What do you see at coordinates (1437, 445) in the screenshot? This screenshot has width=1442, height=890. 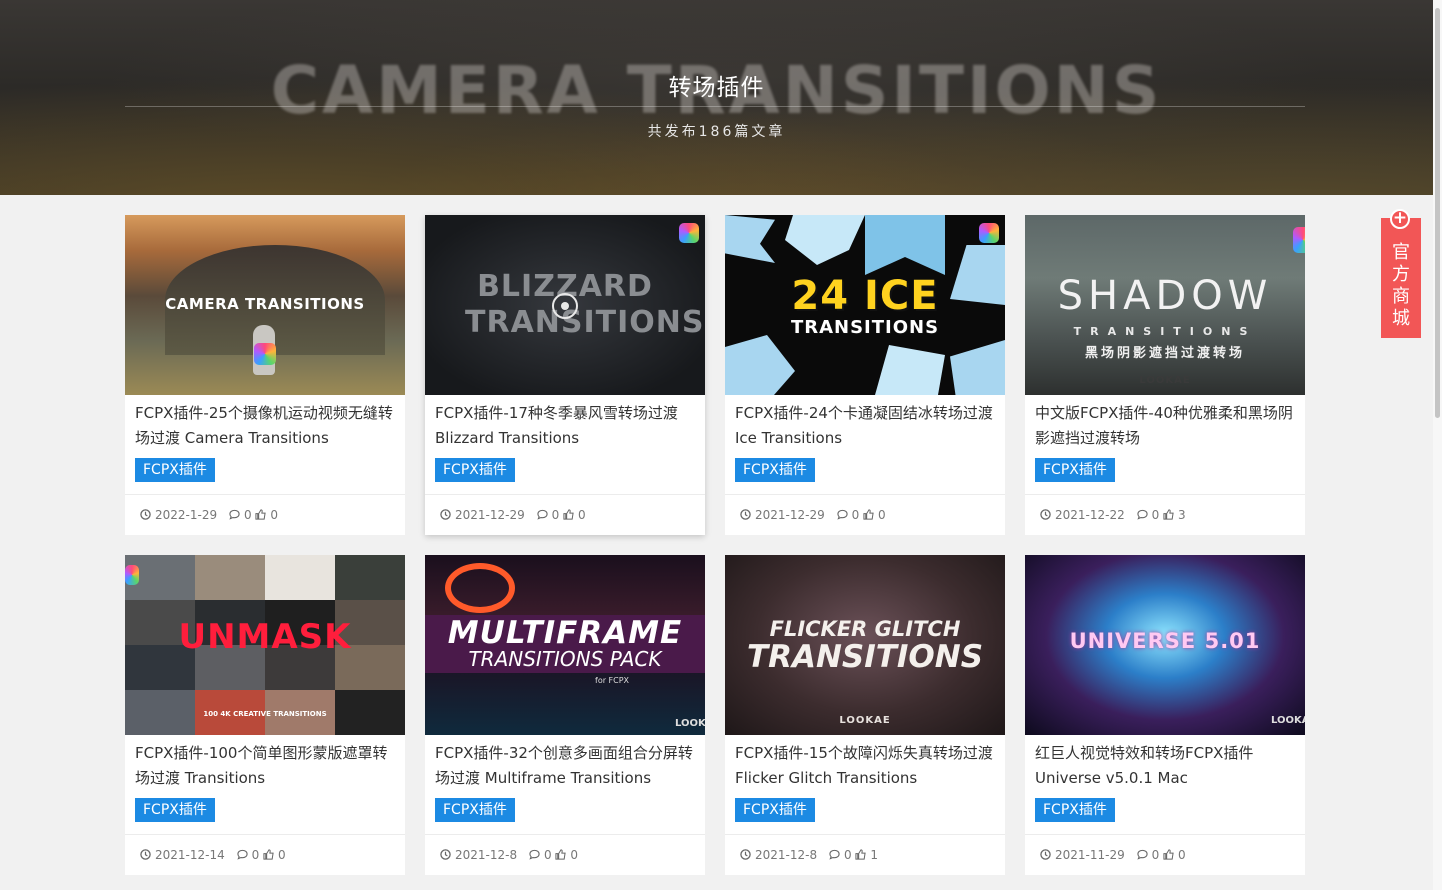 I see `page-scrollbar` at bounding box center [1437, 445].